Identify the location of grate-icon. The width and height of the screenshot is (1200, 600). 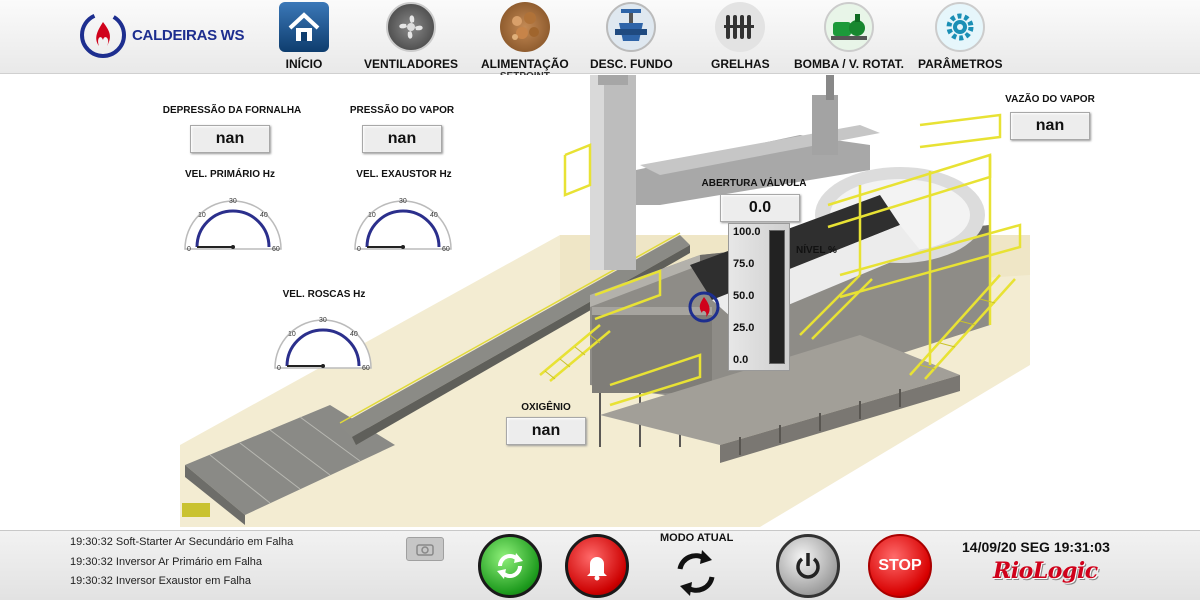
(740, 27).